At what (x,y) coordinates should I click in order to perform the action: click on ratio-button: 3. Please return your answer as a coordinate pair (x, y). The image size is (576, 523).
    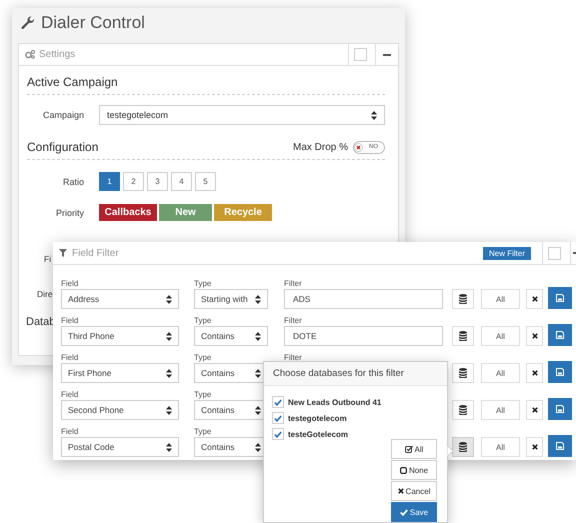
    Looking at the image, I should click on (157, 181).